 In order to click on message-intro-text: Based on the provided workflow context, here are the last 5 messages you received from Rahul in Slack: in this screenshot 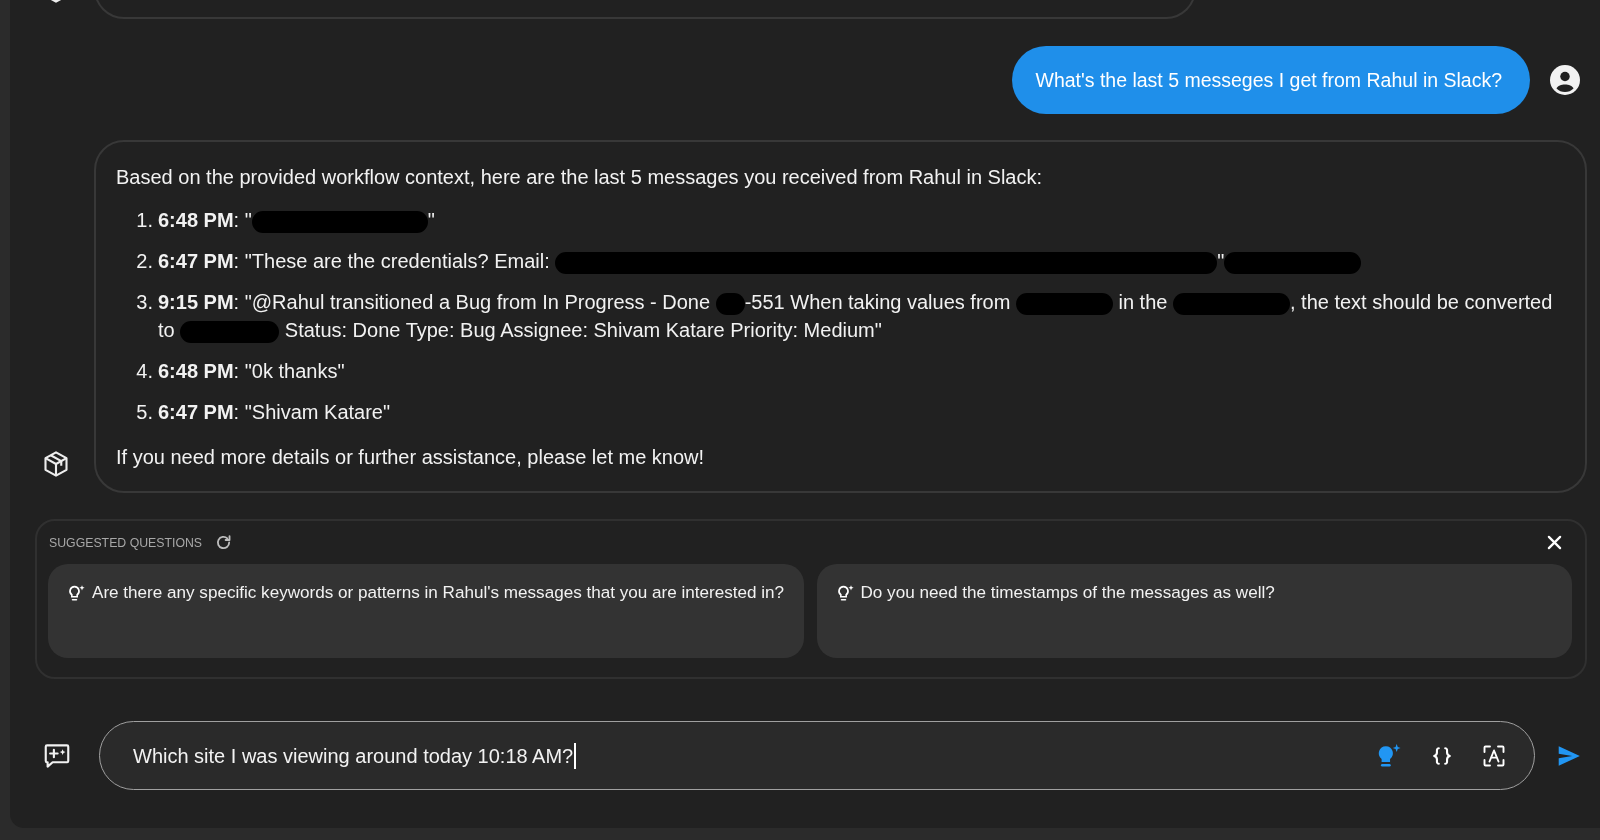, I will do `click(580, 177)`.